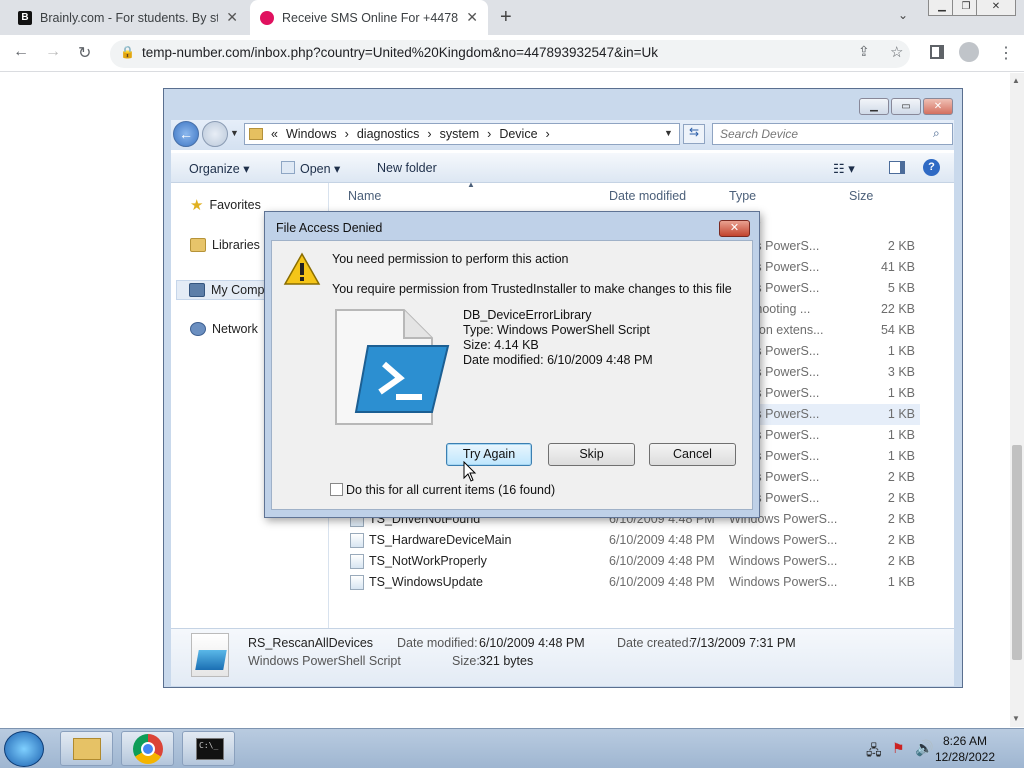  I want to click on file-size-cell: 41 KB, so click(897, 267).